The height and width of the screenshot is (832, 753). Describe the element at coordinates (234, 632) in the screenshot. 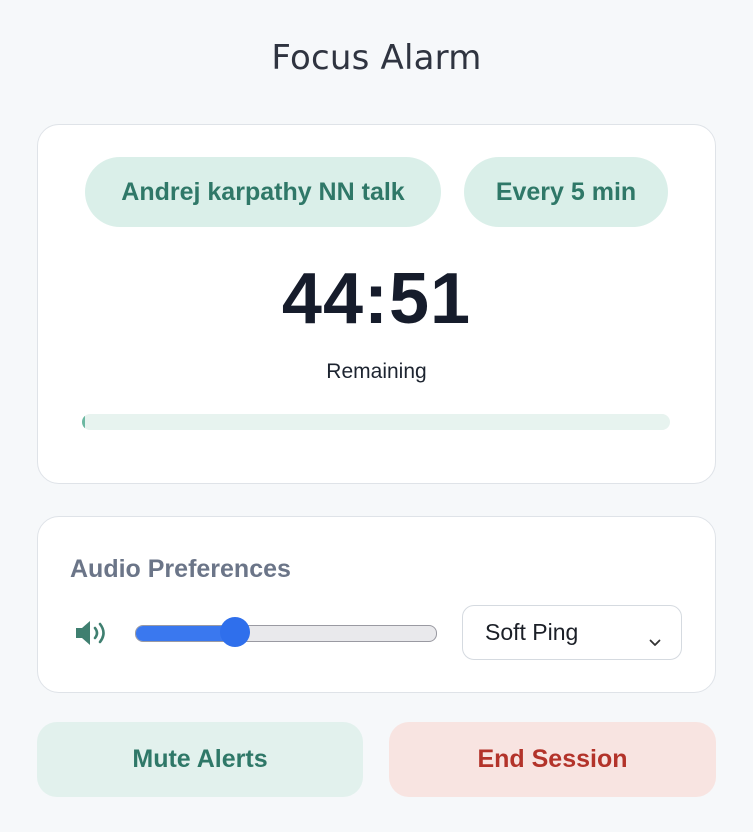

I see `volume-slider-thumb` at that location.